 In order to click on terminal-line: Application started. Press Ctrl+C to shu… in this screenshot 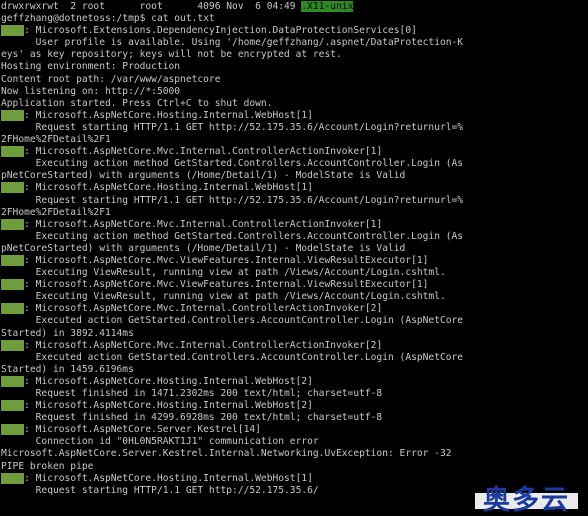, I will do `click(294, 104)`.